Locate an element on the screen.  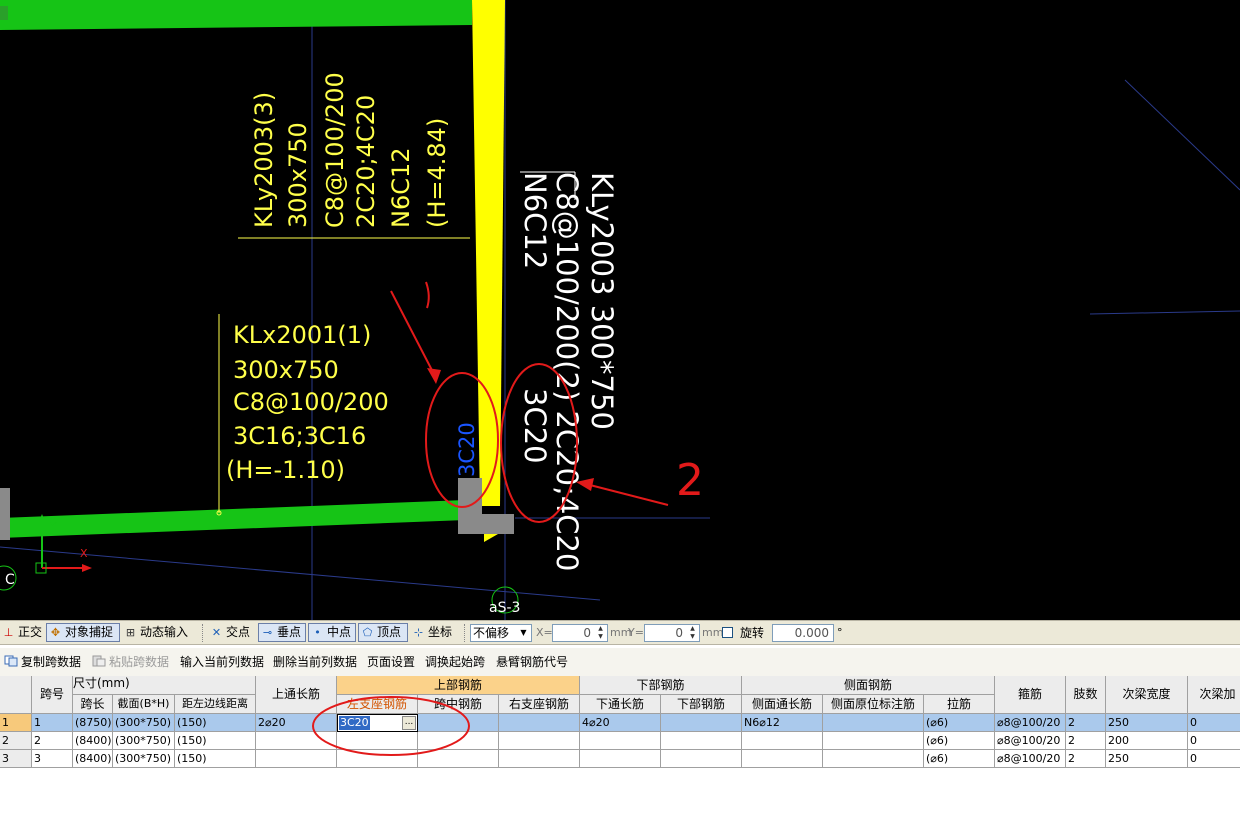
copy-span-data-button: 复制跨数据 is located at coordinates (42, 662).